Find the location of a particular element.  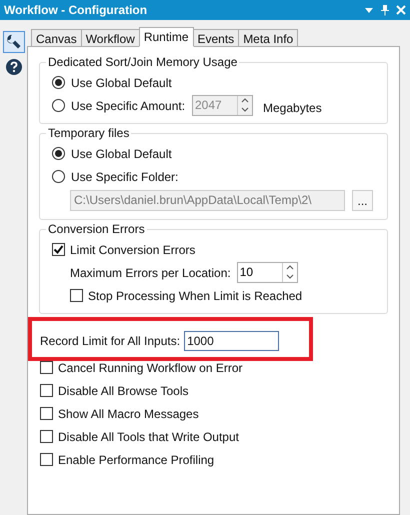

group-title: Dedicated Sort/Join Memory Usage is located at coordinates (143, 62).